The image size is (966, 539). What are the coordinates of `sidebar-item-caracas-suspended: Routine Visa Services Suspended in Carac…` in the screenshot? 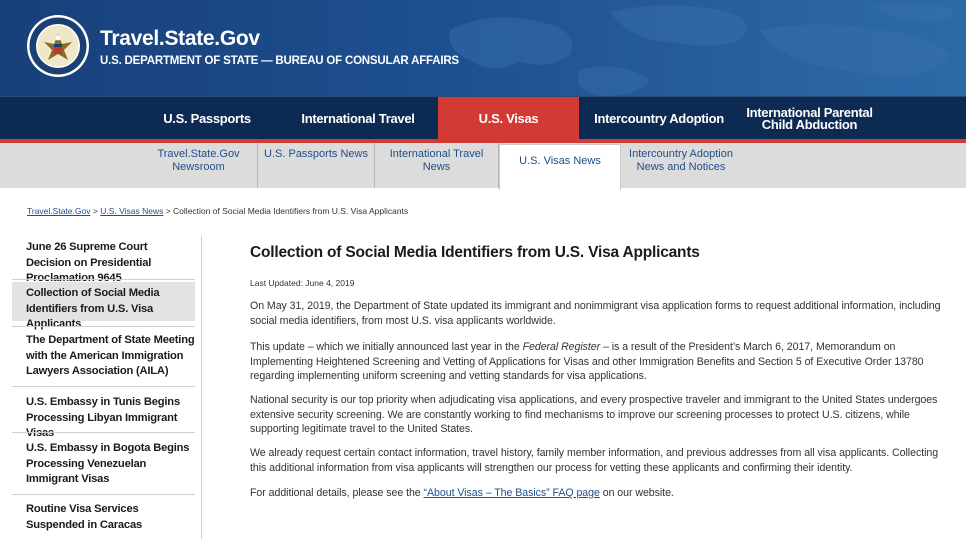 It's located at (103, 517).